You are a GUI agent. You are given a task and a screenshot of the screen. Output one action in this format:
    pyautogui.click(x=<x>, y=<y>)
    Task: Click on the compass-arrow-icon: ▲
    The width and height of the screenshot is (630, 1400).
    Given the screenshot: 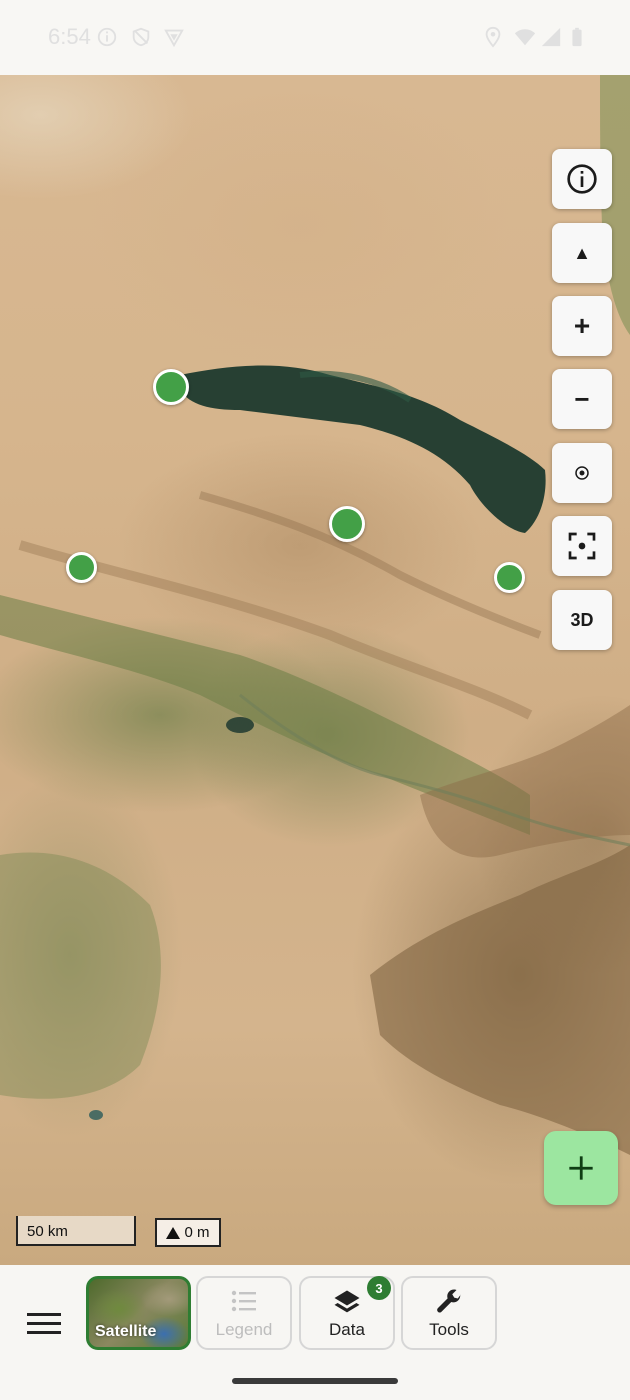 What is the action you would take?
    pyautogui.click(x=582, y=252)
    